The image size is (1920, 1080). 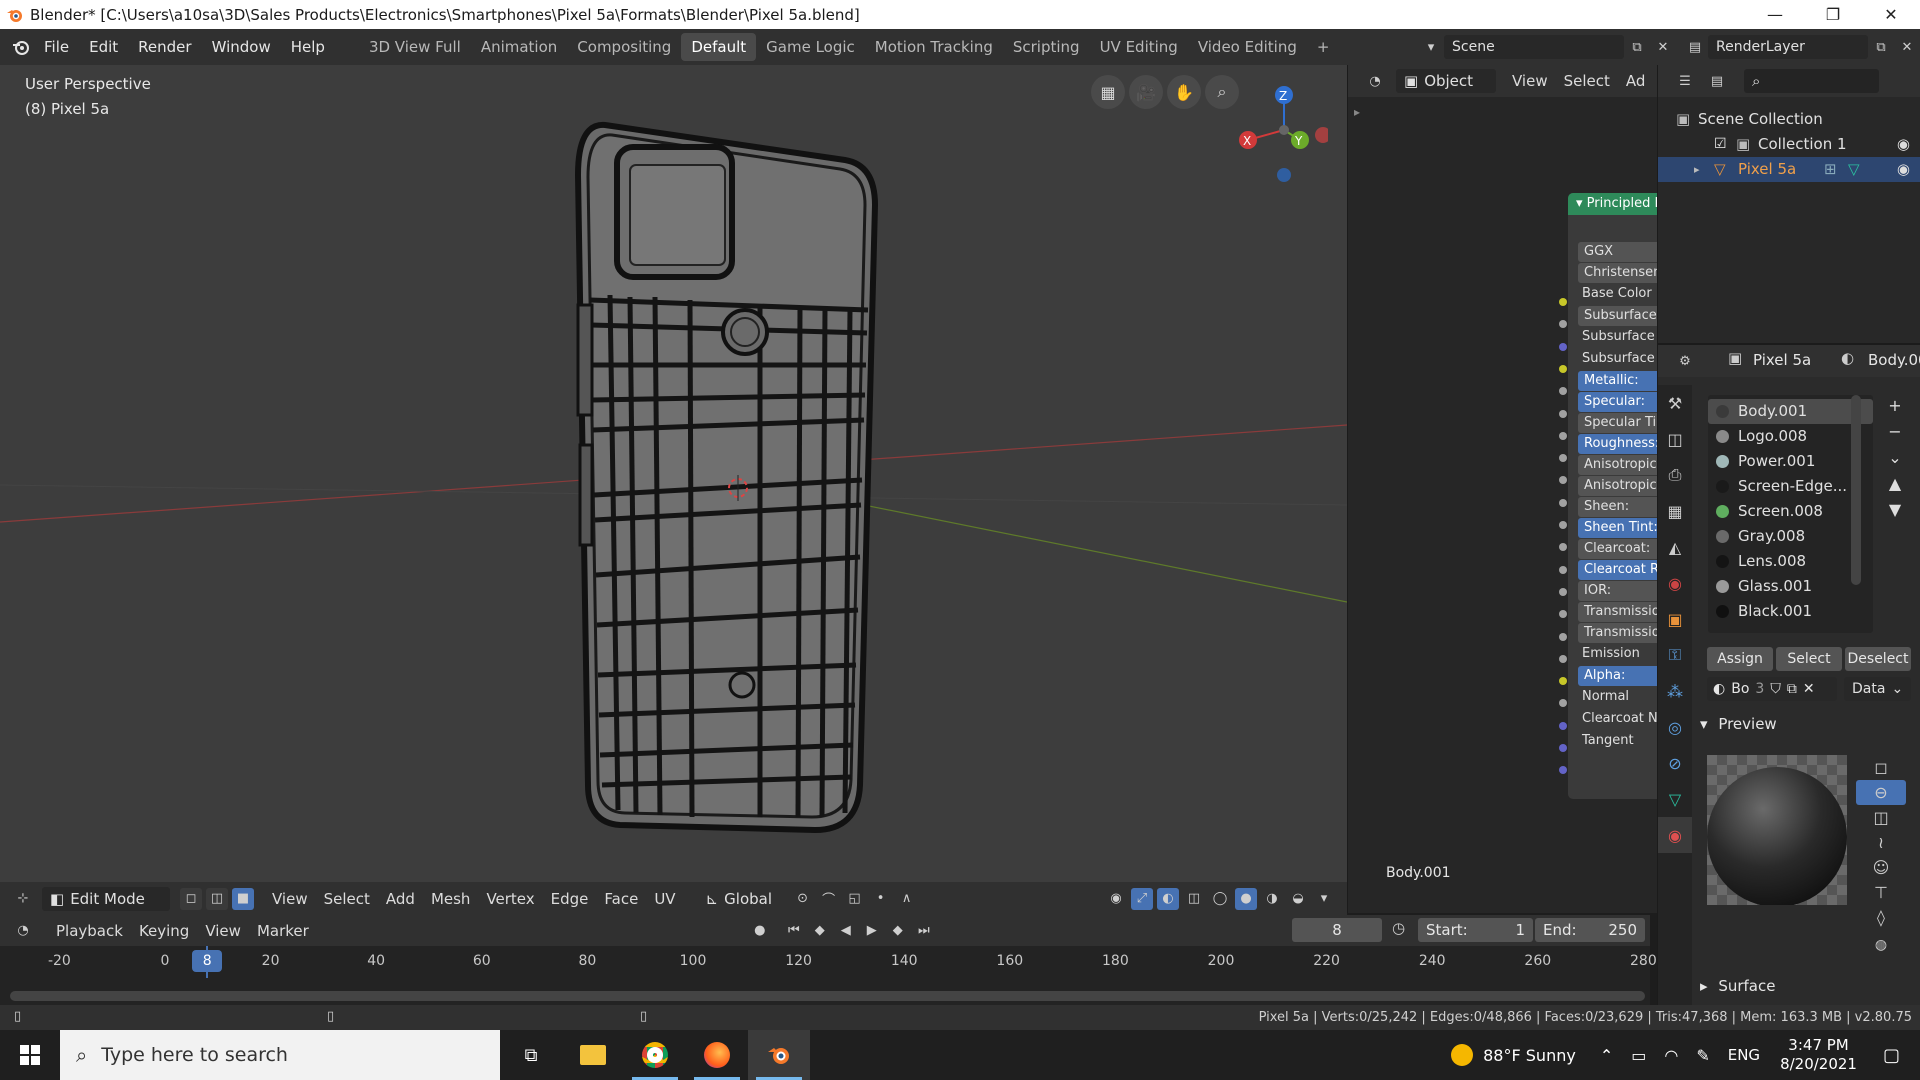 I want to click on node-input-row: Emission, so click(x=1612, y=654).